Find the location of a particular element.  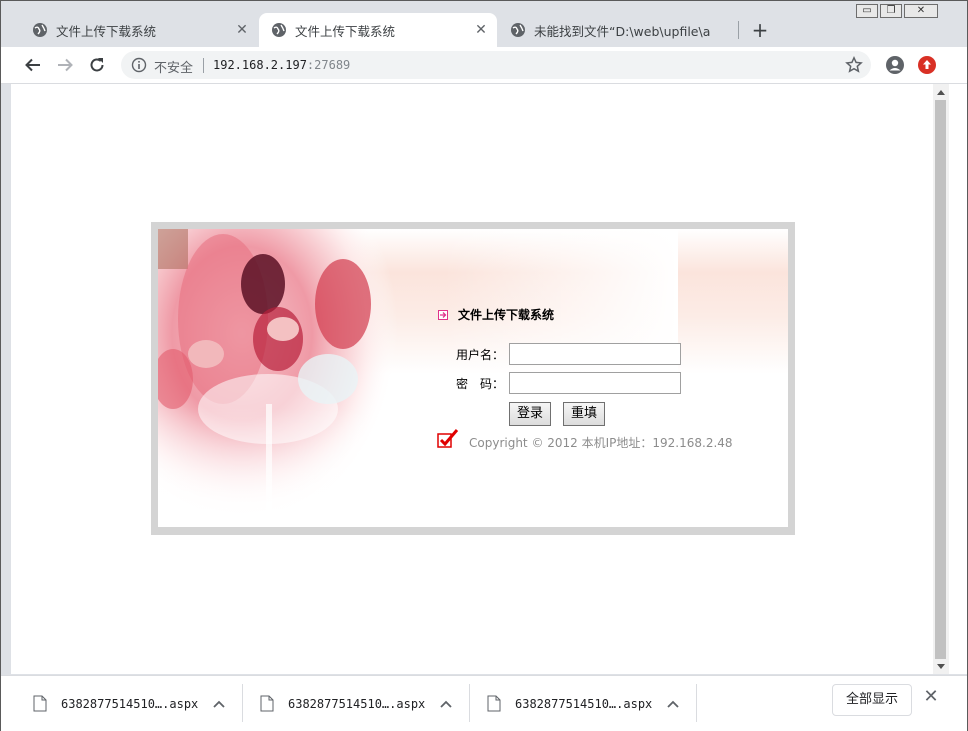

page-edge is located at coordinates (958, 379).